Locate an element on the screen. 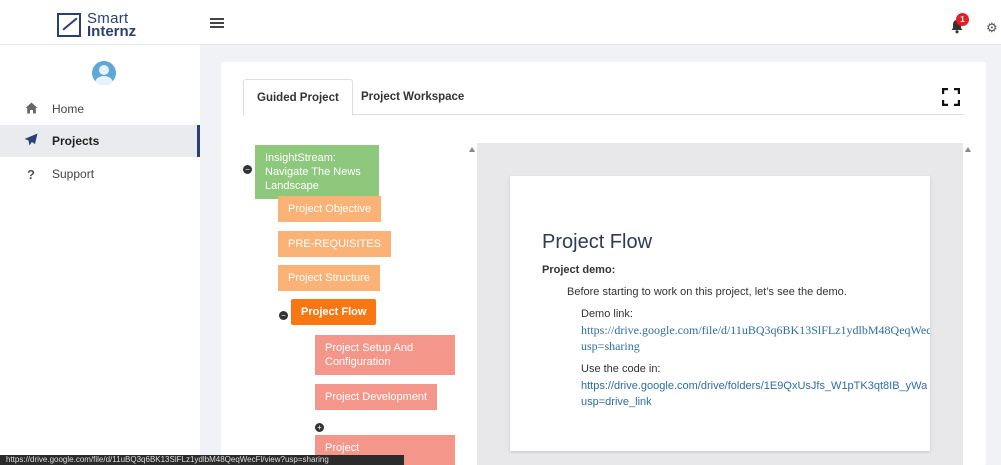 The image size is (1001, 465). tree-node-development: Project Development is located at coordinates (376, 397).